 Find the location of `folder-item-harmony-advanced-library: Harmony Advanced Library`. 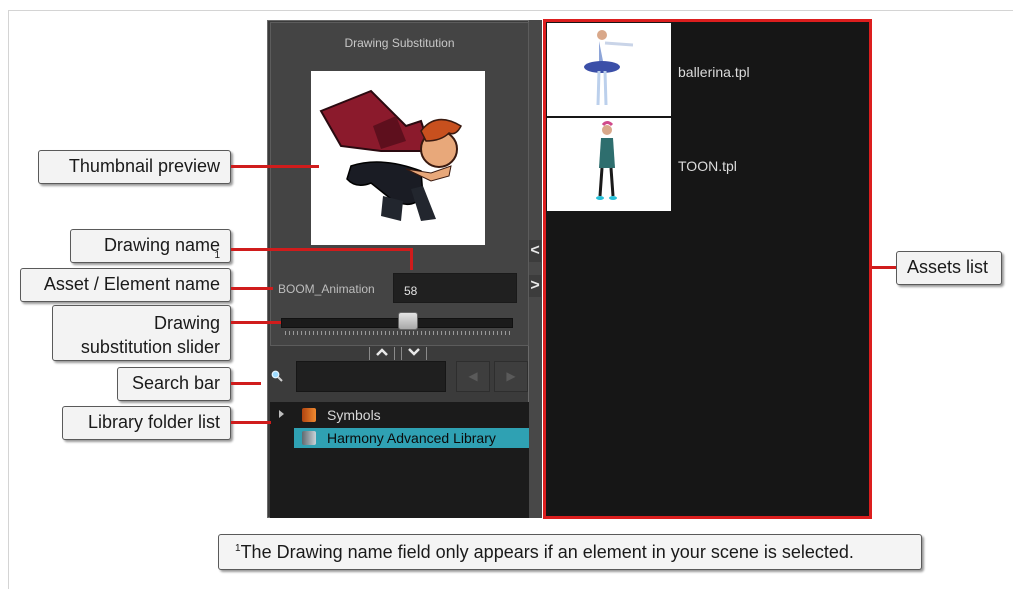

folder-item-harmony-advanced-library: Harmony Advanced Library is located at coordinates (411, 438).